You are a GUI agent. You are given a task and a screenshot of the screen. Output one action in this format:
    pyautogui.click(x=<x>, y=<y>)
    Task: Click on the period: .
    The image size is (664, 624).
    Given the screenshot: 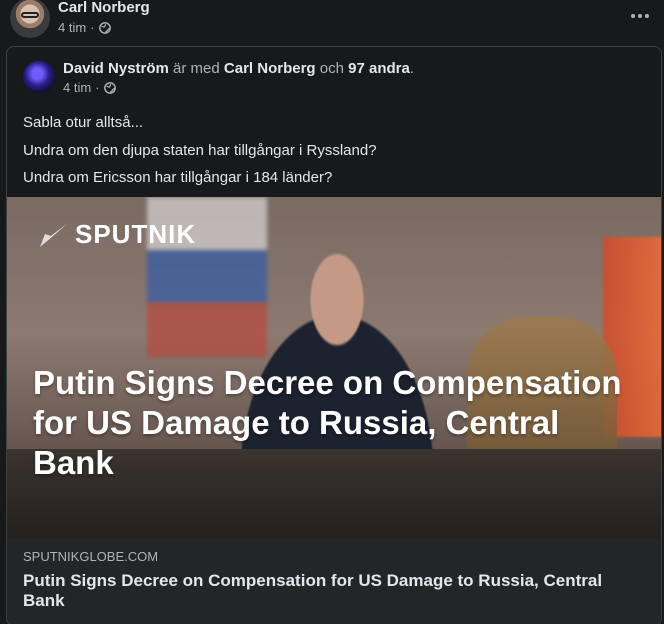 What is the action you would take?
    pyautogui.click(x=411, y=68)
    